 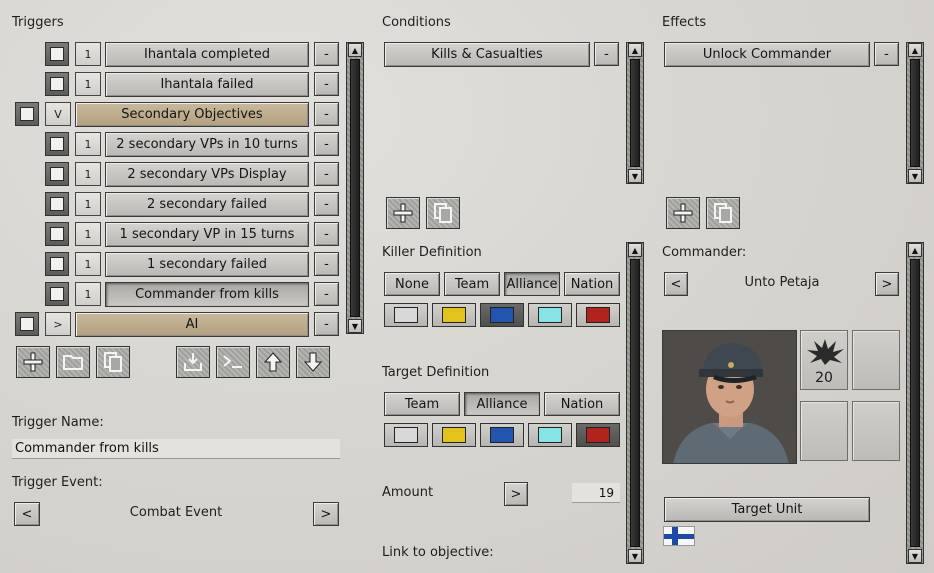 I want to click on console-button, so click(x=233, y=362).